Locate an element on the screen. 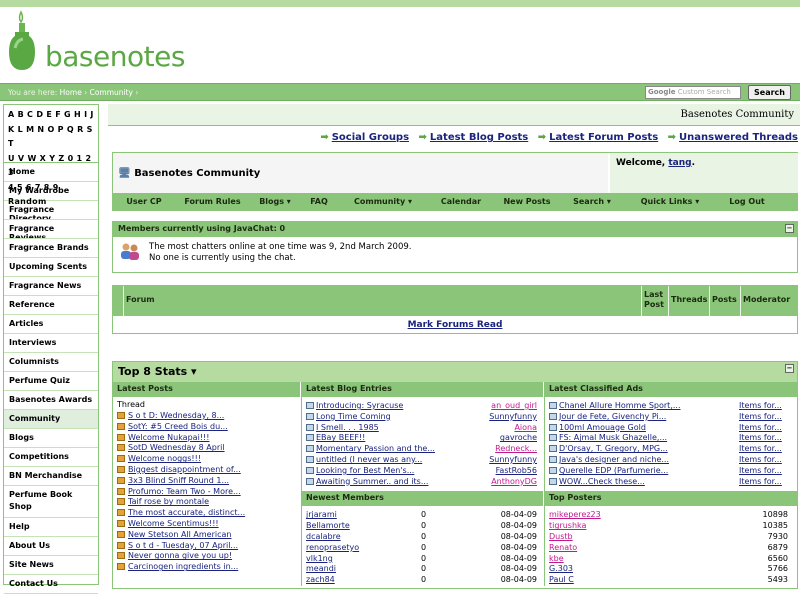  toplink-latest-forum-posts-label: Latest Forum Posts is located at coordinates (603, 137).